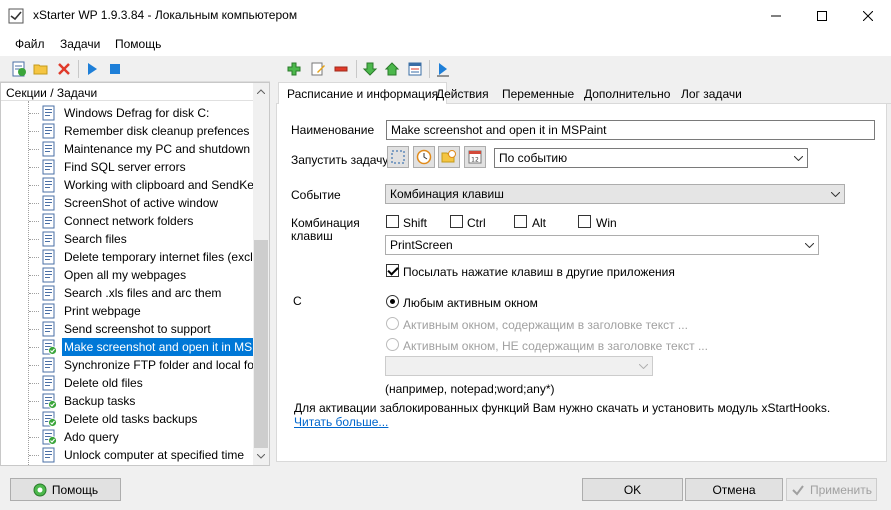 This screenshot has width=891, height=510. I want to click on task-item: Find SQL server errors, so click(114, 167).